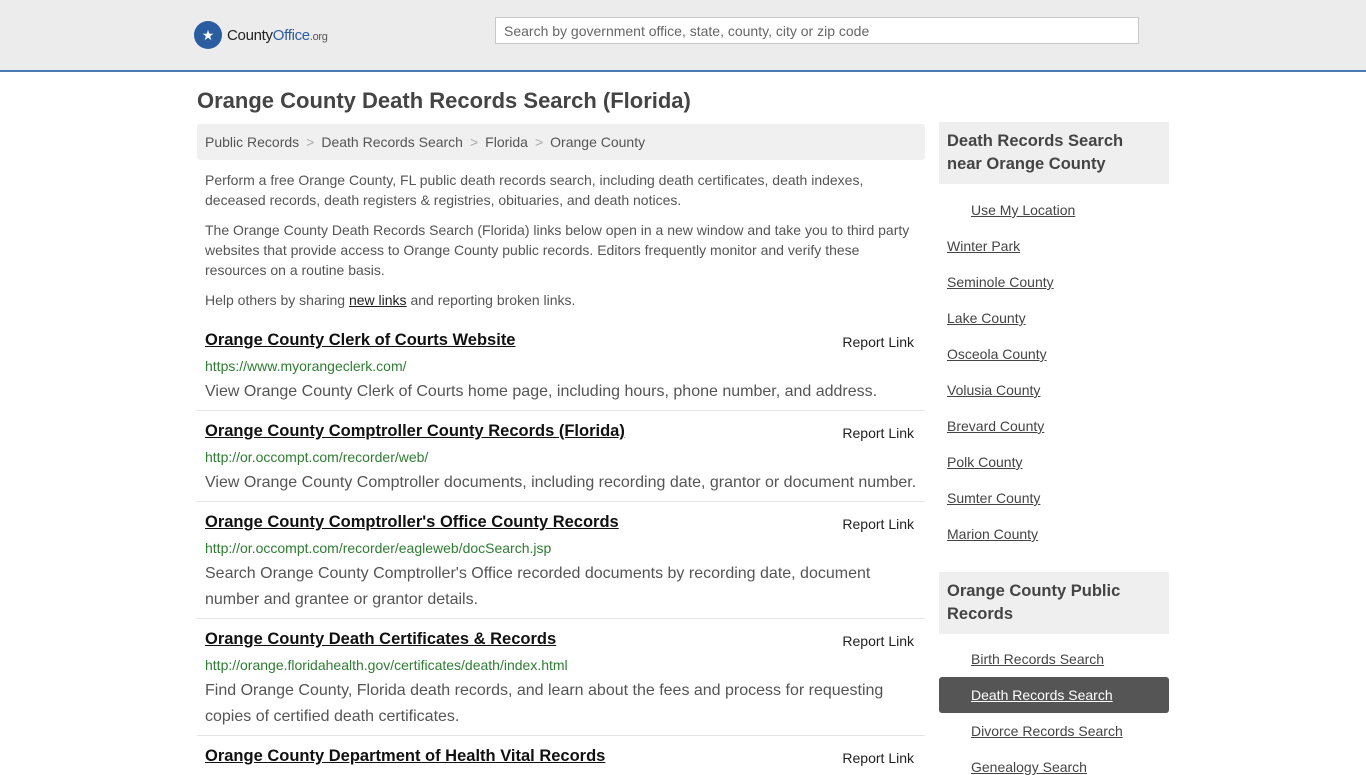  What do you see at coordinates (317, 457) in the screenshot?
I see `record-url: http://or.occompt.com/recorder/web/` at bounding box center [317, 457].